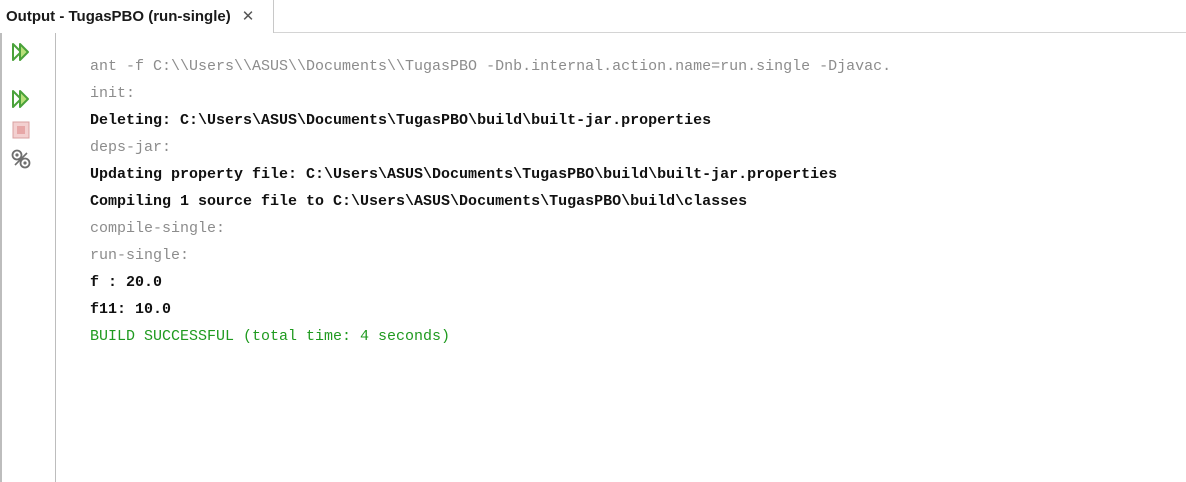  I want to click on rerun-icon, so click(20, 52).